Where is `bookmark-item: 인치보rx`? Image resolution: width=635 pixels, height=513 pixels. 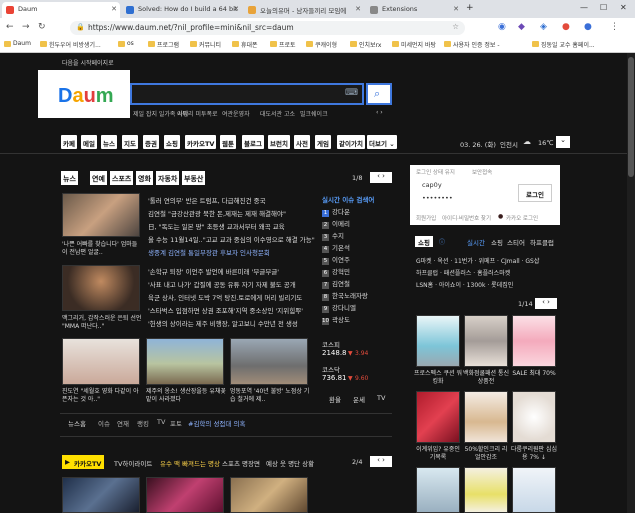 bookmark-item: 인치보rx is located at coordinates (365, 44).